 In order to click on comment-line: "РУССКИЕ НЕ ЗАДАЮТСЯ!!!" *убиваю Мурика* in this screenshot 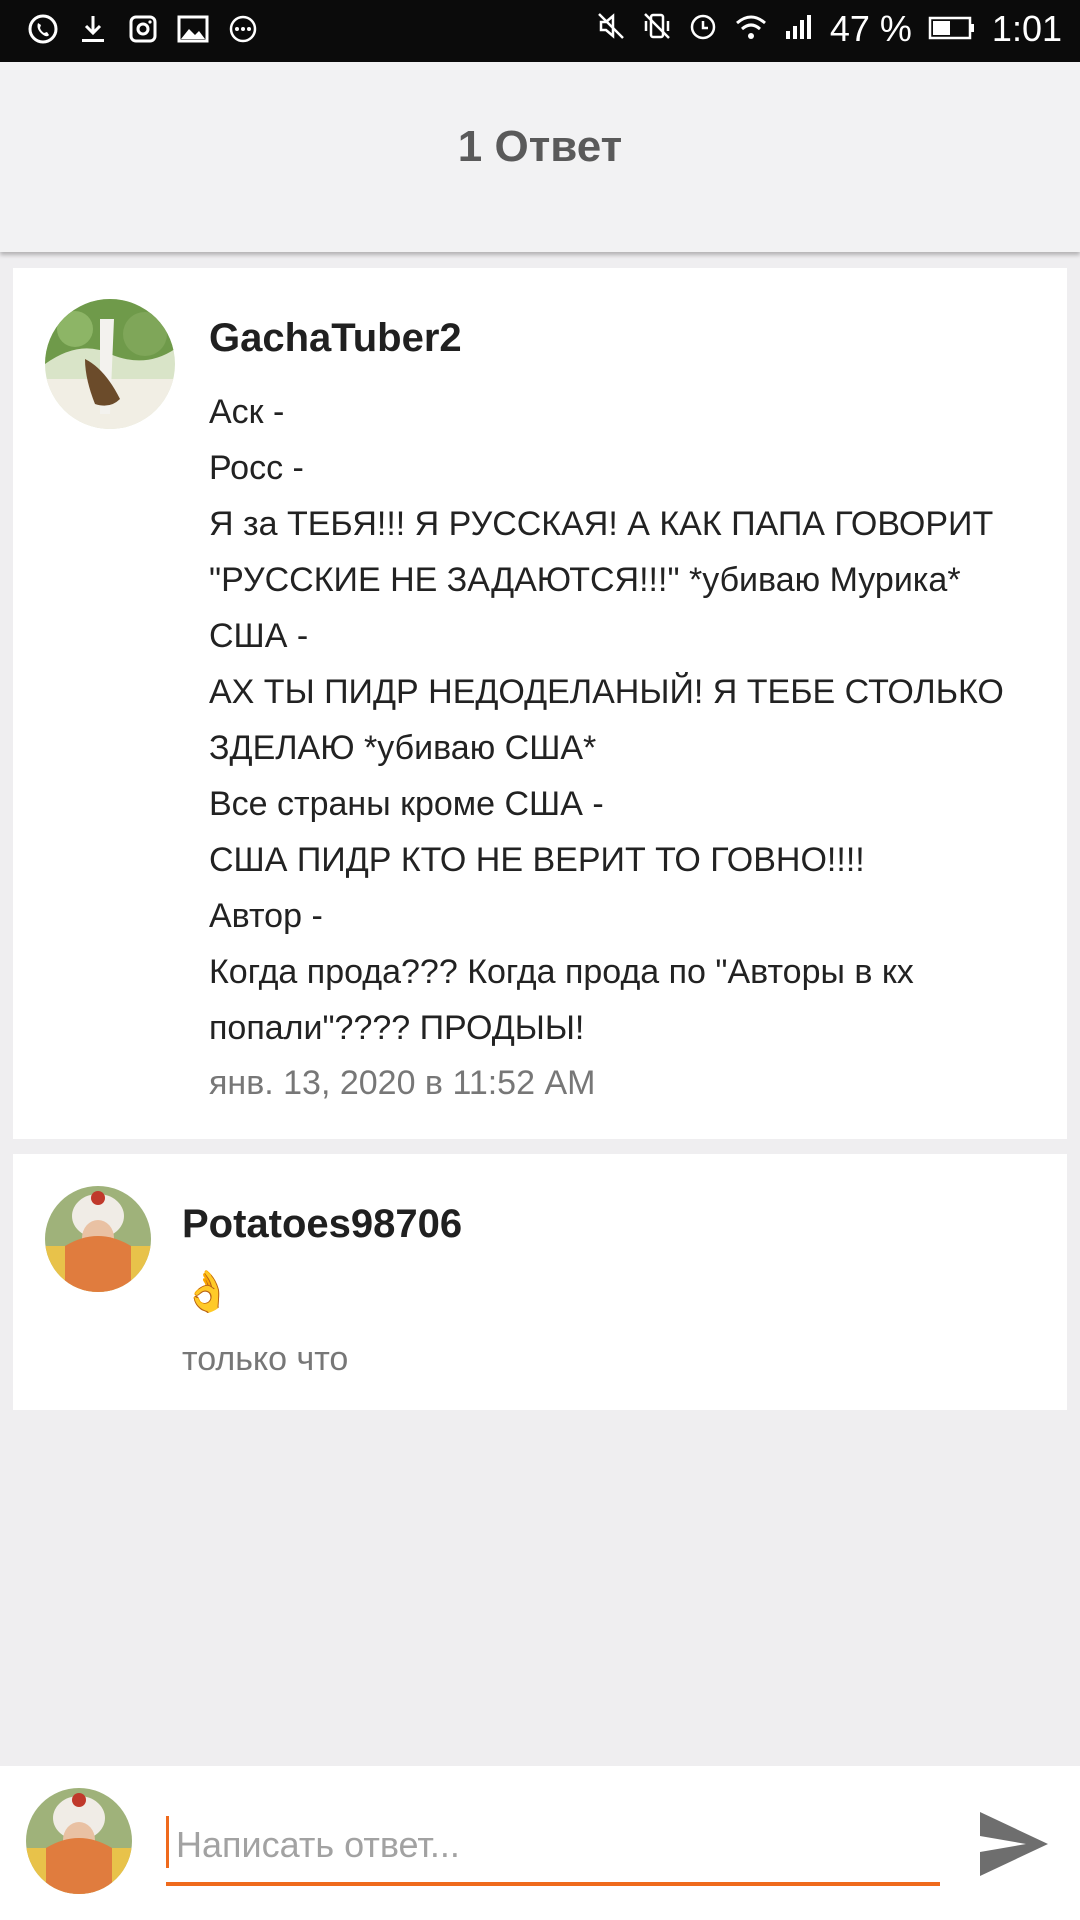, I will do `click(585, 580)`.